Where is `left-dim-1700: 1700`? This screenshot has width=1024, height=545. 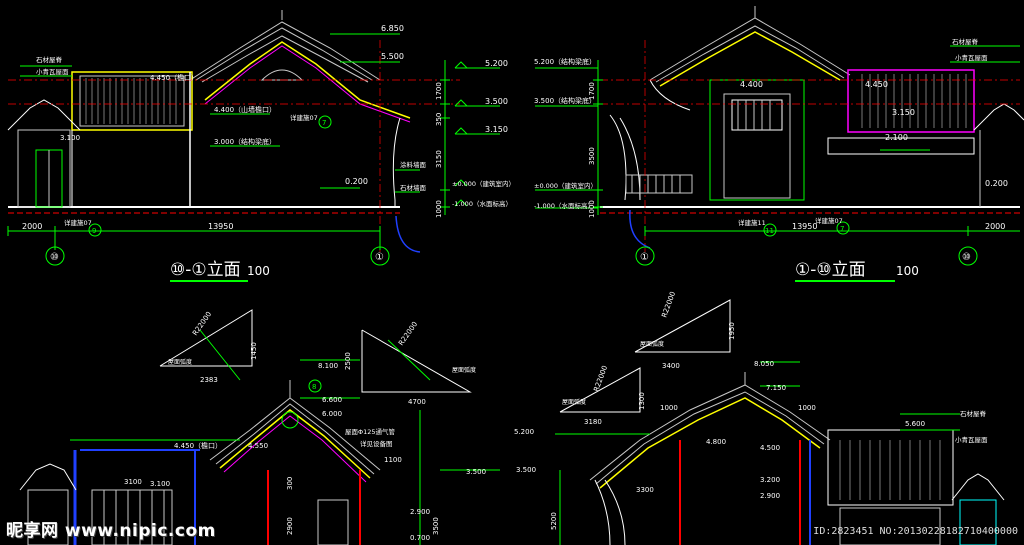
left-dim-1700: 1700 is located at coordinates (439, 91).